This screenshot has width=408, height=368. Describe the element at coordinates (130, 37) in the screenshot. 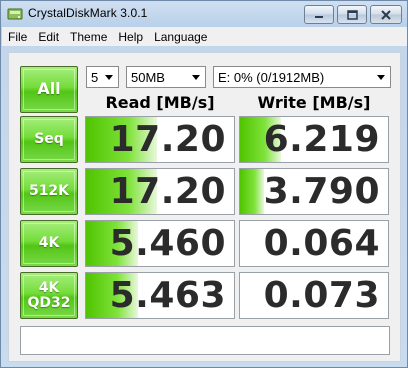

I see `menu-help: Help` at that location.